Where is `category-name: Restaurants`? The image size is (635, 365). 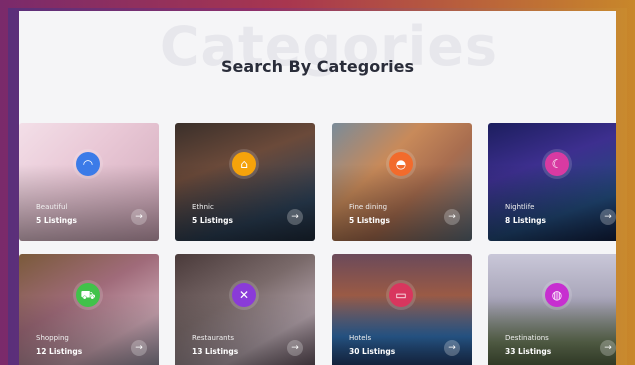 category-name: Restaurants is located at coordinates (213, 338).